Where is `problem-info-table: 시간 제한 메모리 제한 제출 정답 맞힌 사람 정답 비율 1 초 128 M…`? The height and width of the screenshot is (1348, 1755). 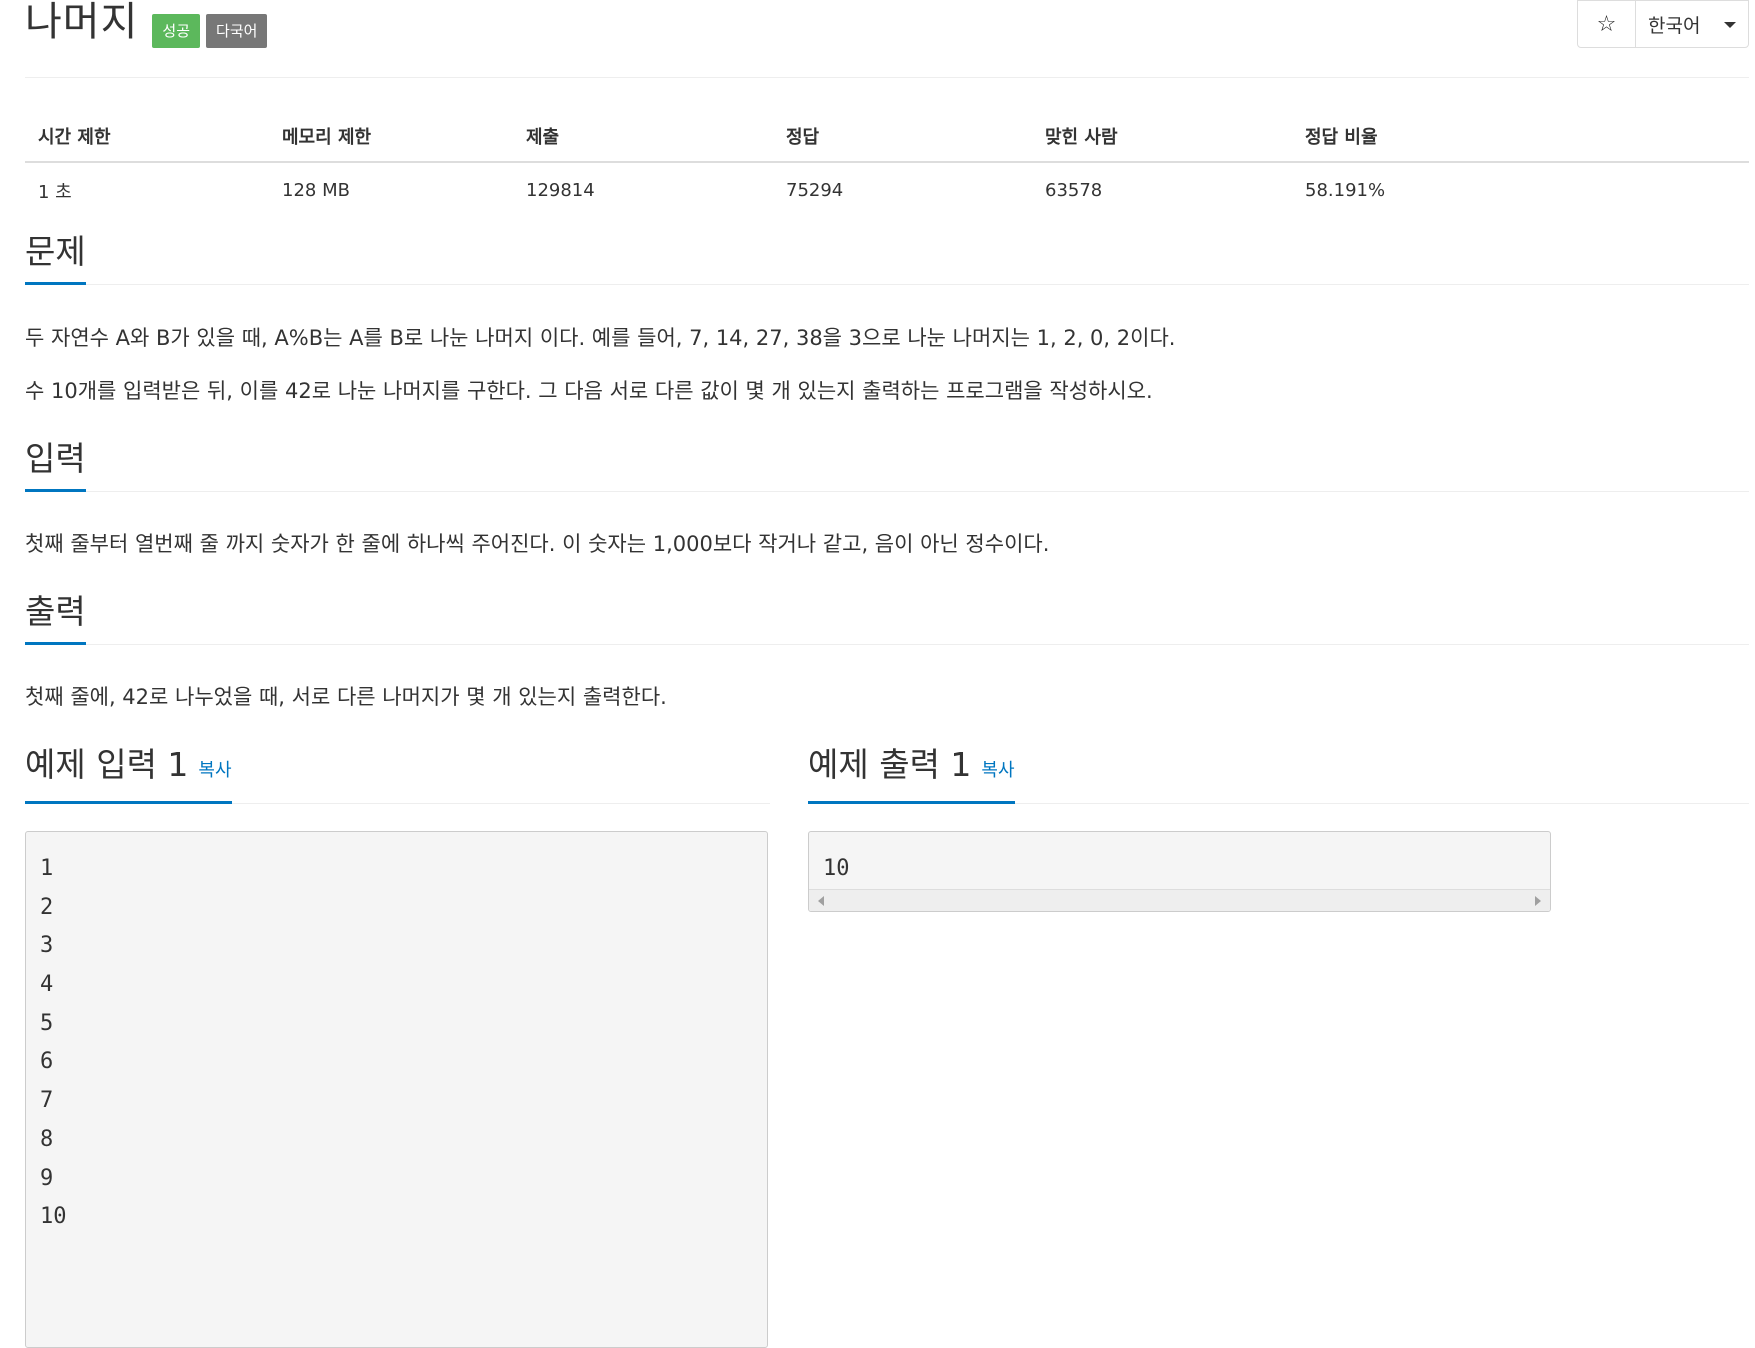
problem-info-table: 시간 제한 메모리 제한 제출 정답 맞힌 사람 정답 비율 1 초 128 M… is located at coordinates (887, 164).